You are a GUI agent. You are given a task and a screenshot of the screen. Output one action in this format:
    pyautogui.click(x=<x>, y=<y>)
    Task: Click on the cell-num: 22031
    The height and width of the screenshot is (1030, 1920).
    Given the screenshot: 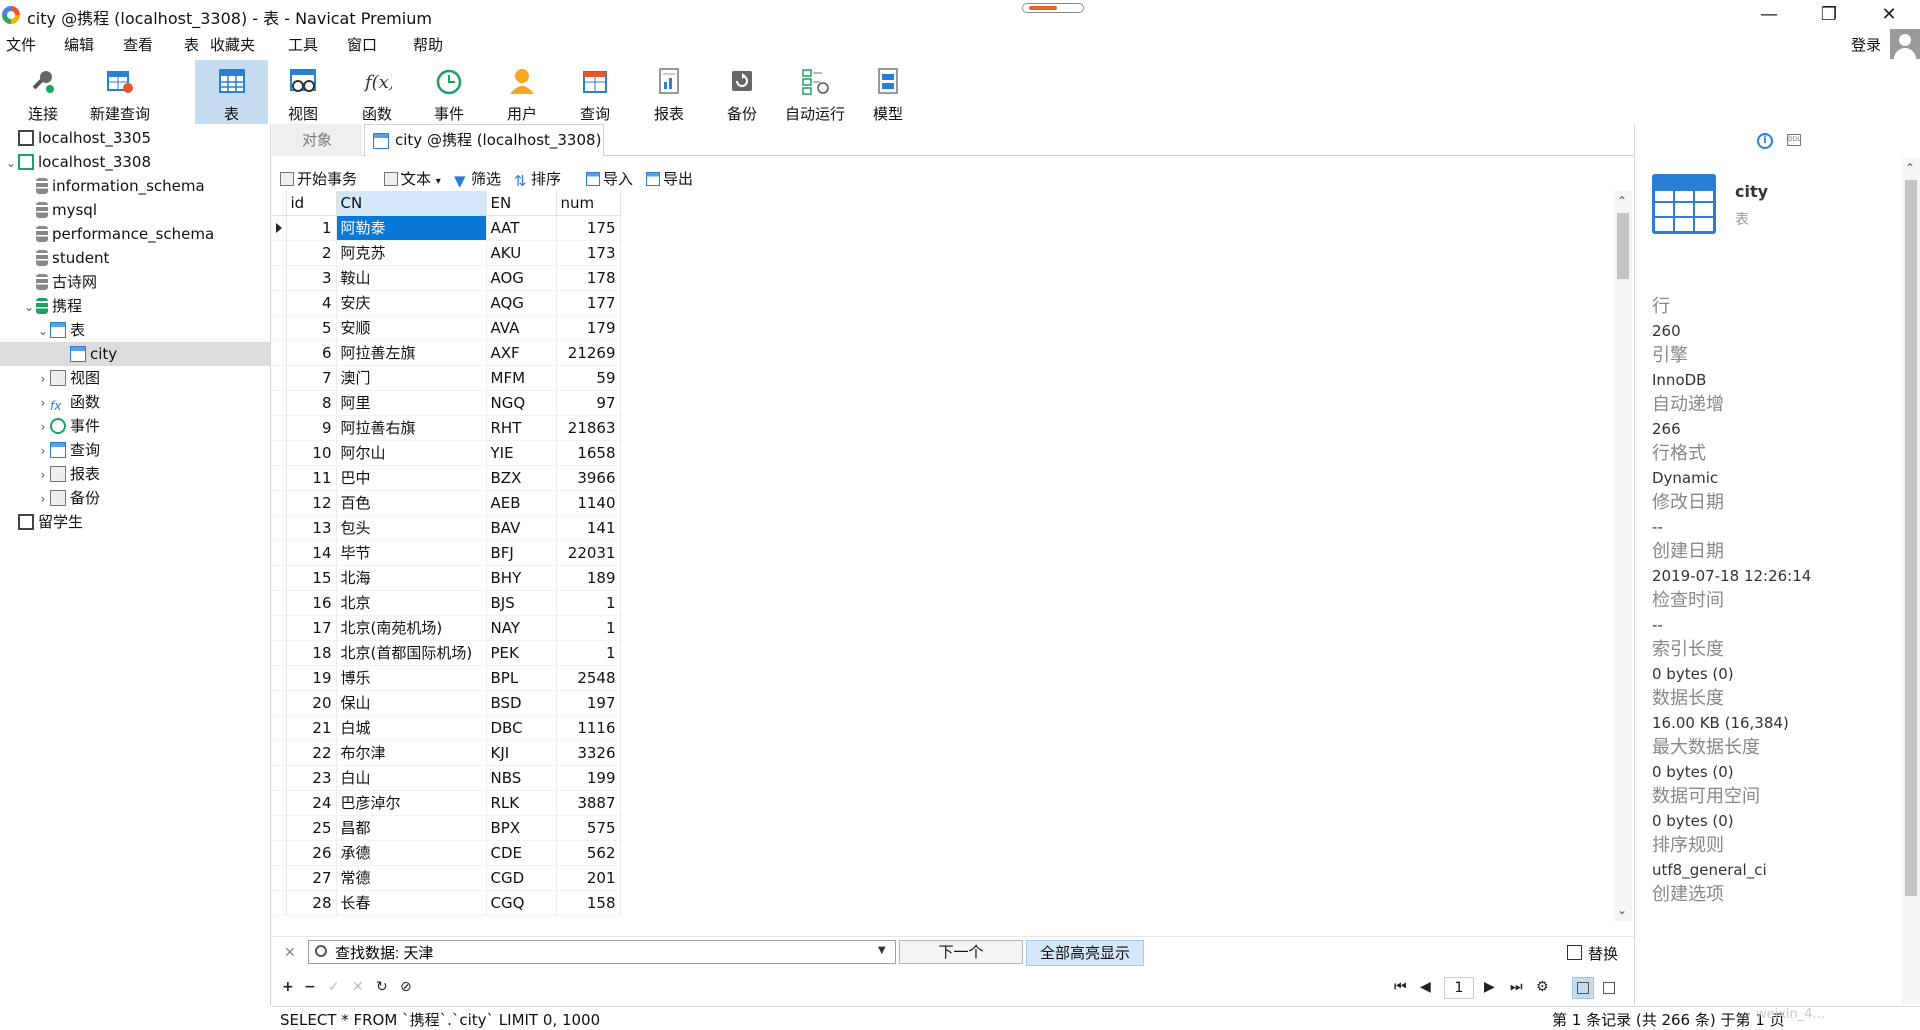 What is the action you would take?
    pyautogui.click(x=588, y=553)
    